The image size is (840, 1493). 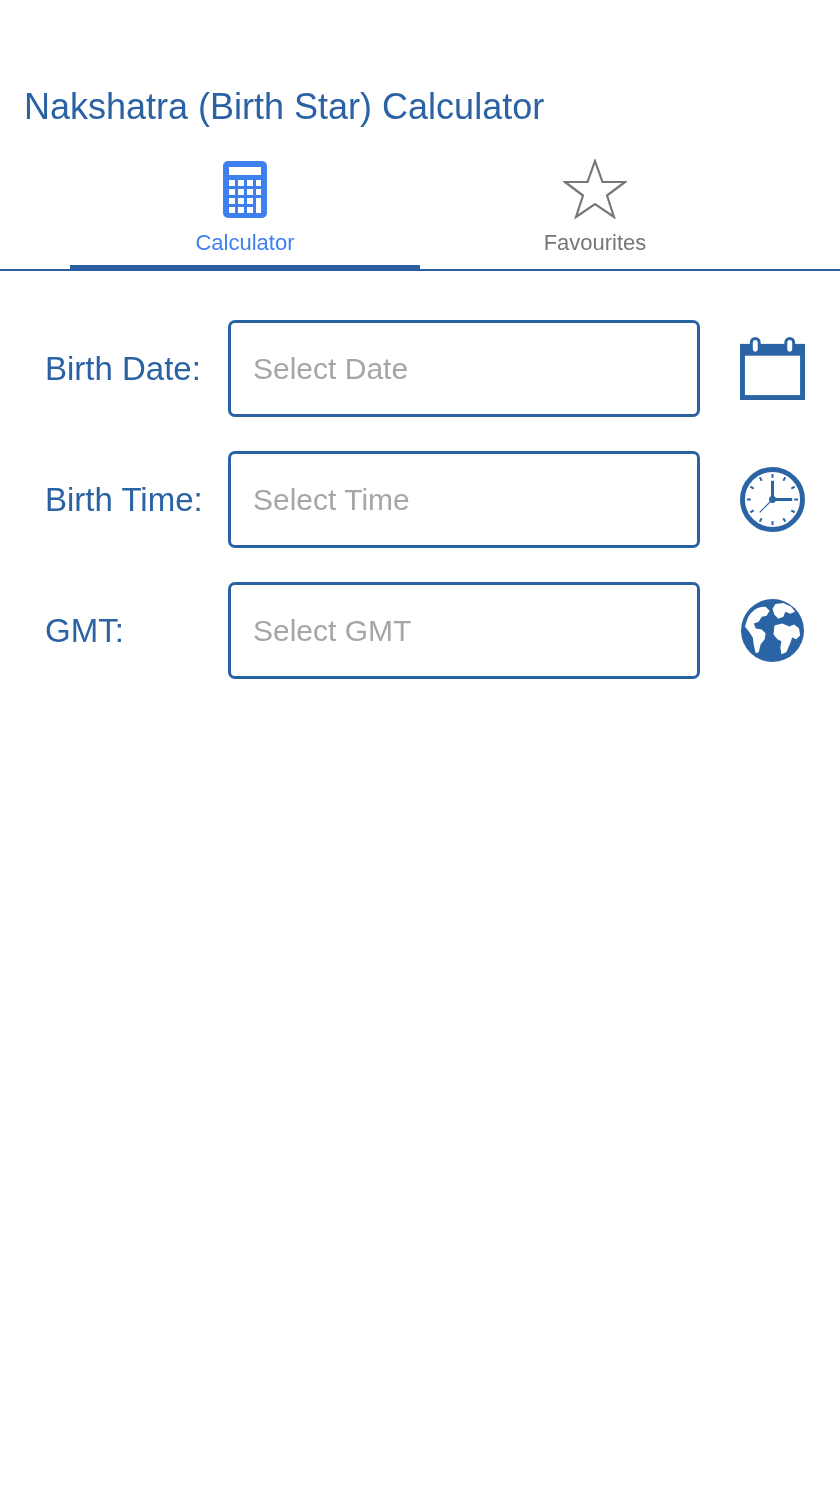 What do you see at coordinates (84, 630) in the screenshot?
I see `field-label: GMT:` at bounding box center [84, 630].